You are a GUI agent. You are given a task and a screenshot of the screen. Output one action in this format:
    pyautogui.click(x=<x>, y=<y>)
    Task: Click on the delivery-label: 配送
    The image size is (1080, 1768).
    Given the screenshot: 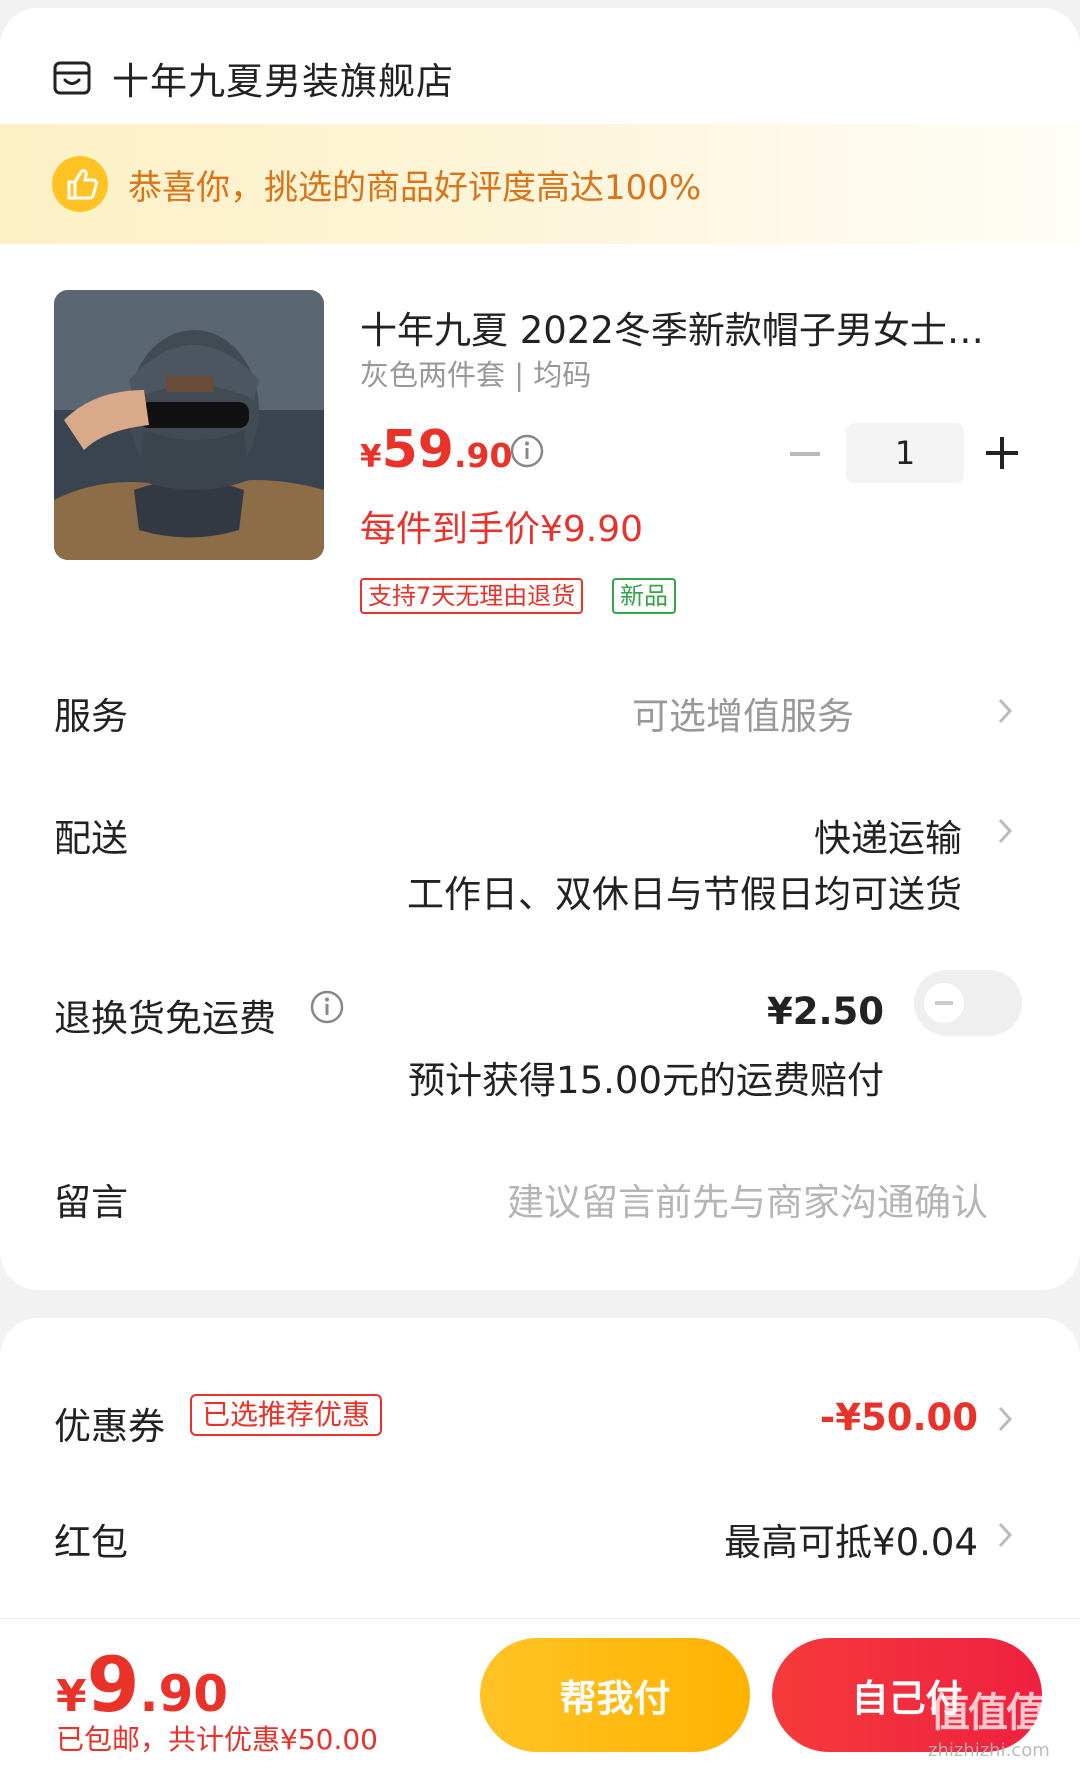 What is the action you would take?
    pyautogui.click(x=91, y=838)
    